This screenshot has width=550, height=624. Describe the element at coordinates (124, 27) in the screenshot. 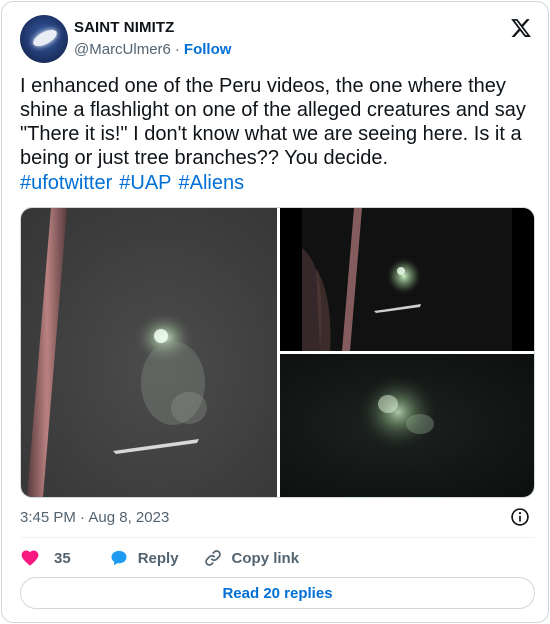

I see `author-name: SAINT NIMITZ` at that location.